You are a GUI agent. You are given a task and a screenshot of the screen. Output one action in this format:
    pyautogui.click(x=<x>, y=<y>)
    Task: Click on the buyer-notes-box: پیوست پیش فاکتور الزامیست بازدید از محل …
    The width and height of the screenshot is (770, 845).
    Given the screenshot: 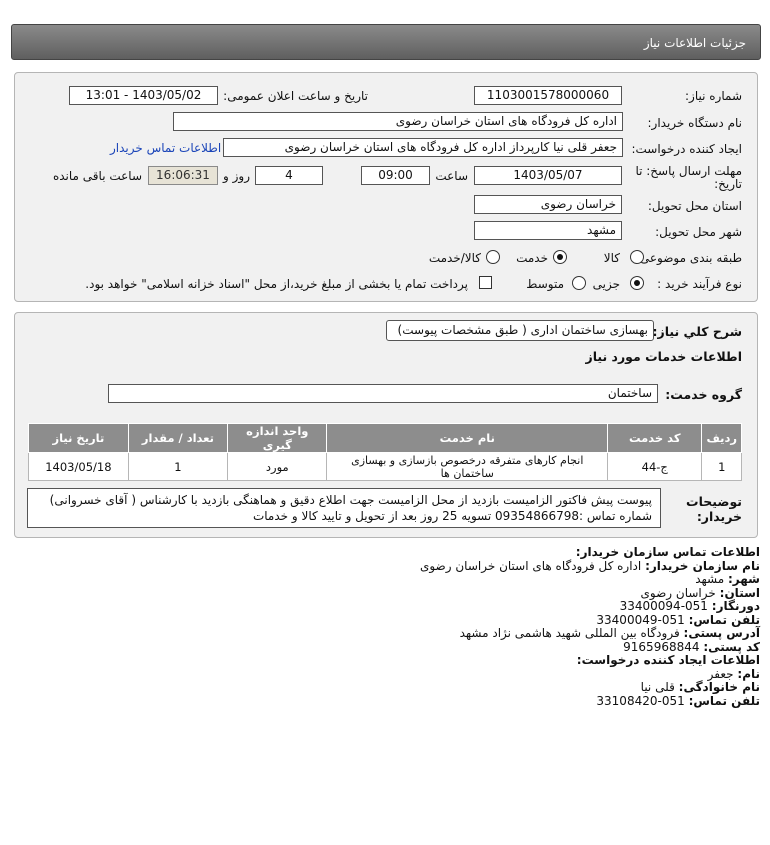 What is the action you would take?
    pyautogui.click(x=344, y=508)
    